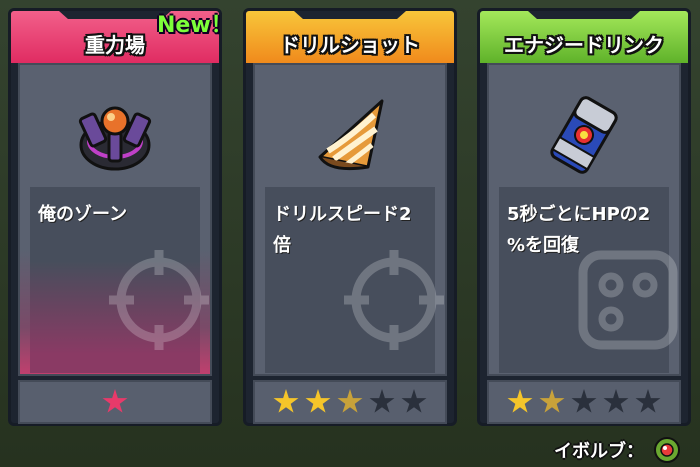 Image resolution: width=700 pixels, height=467 pixels. Describe the element at coordinates (628, 300) in the screenshot. I see `board-watermark-icon` at that location.